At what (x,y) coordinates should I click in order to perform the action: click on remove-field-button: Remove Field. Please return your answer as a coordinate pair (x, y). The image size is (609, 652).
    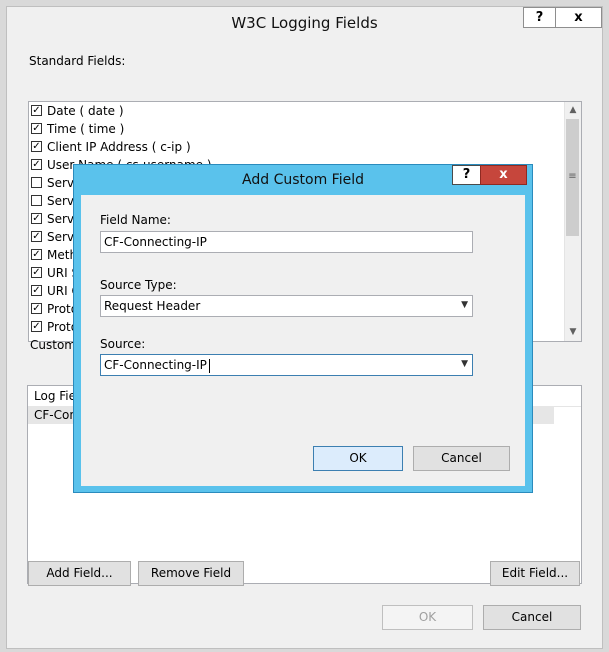
    Looking at the image, I should click on (191, 573).